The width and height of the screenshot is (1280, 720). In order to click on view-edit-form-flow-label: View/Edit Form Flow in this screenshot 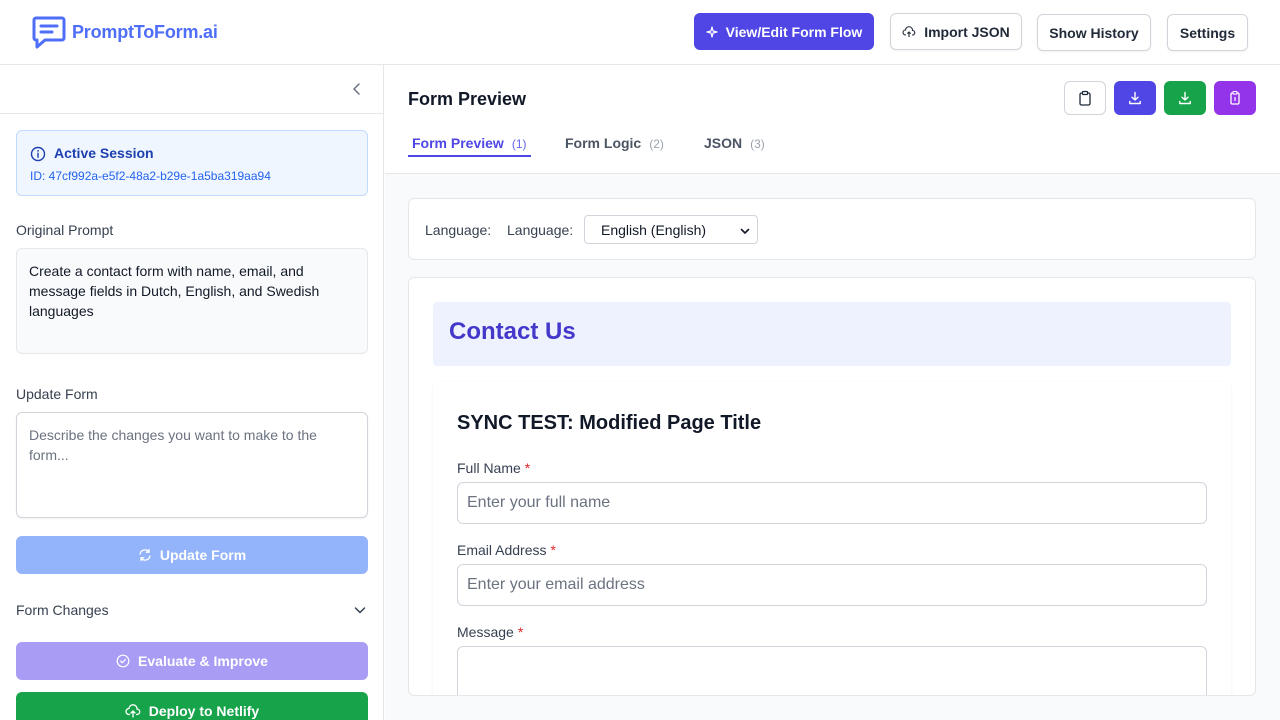, I will do `click(794, 31)`.